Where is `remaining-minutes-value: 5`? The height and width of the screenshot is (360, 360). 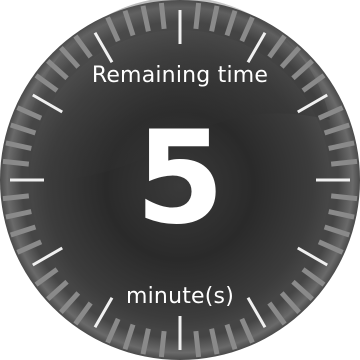
remaining-minutes-value: 5 is located at coordinates (180, 178).